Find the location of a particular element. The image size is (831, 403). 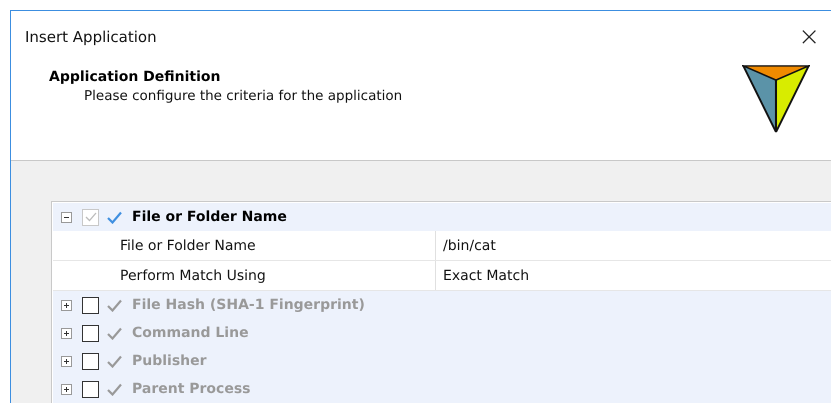

criterion-name: Parent Process is located at coordinates (191, 389).